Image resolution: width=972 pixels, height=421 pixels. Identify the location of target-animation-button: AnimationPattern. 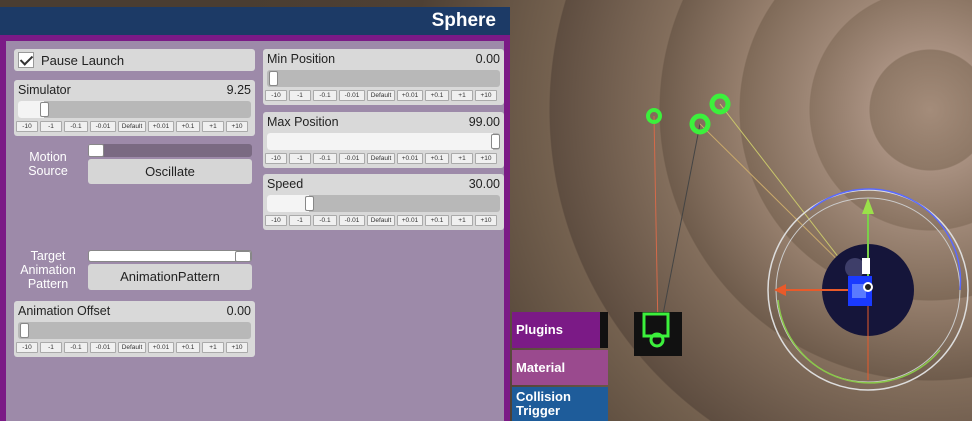
(170, 277).